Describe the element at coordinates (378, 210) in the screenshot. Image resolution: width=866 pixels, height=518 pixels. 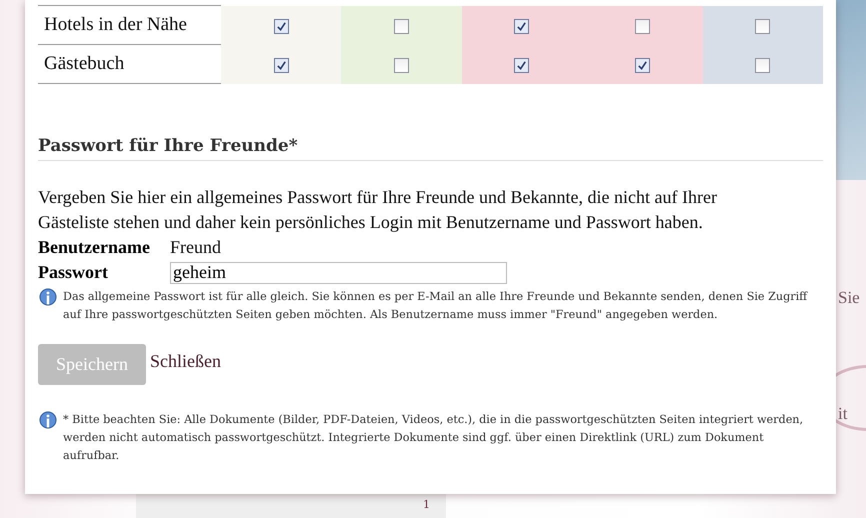
I see `description-text: Vergeben Sie hier ein allgemeines Passwort für Ihre Freunde und Bekannte, die nicht auf Ihrer Gästeliste stehen und daher kein persönliches Login mit Benutzername und Passwort haben.` at that location.